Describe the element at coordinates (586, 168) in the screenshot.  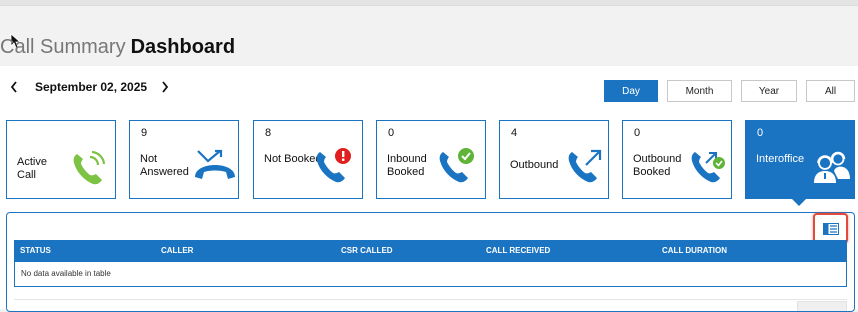
I see `phone-outgoing-icon` at that location.